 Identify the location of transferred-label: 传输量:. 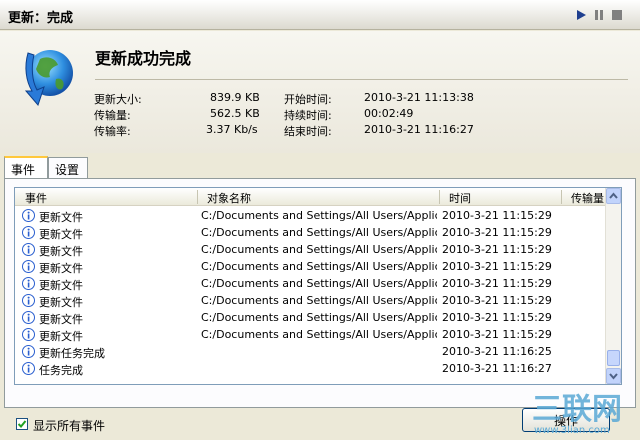
(112, 115).